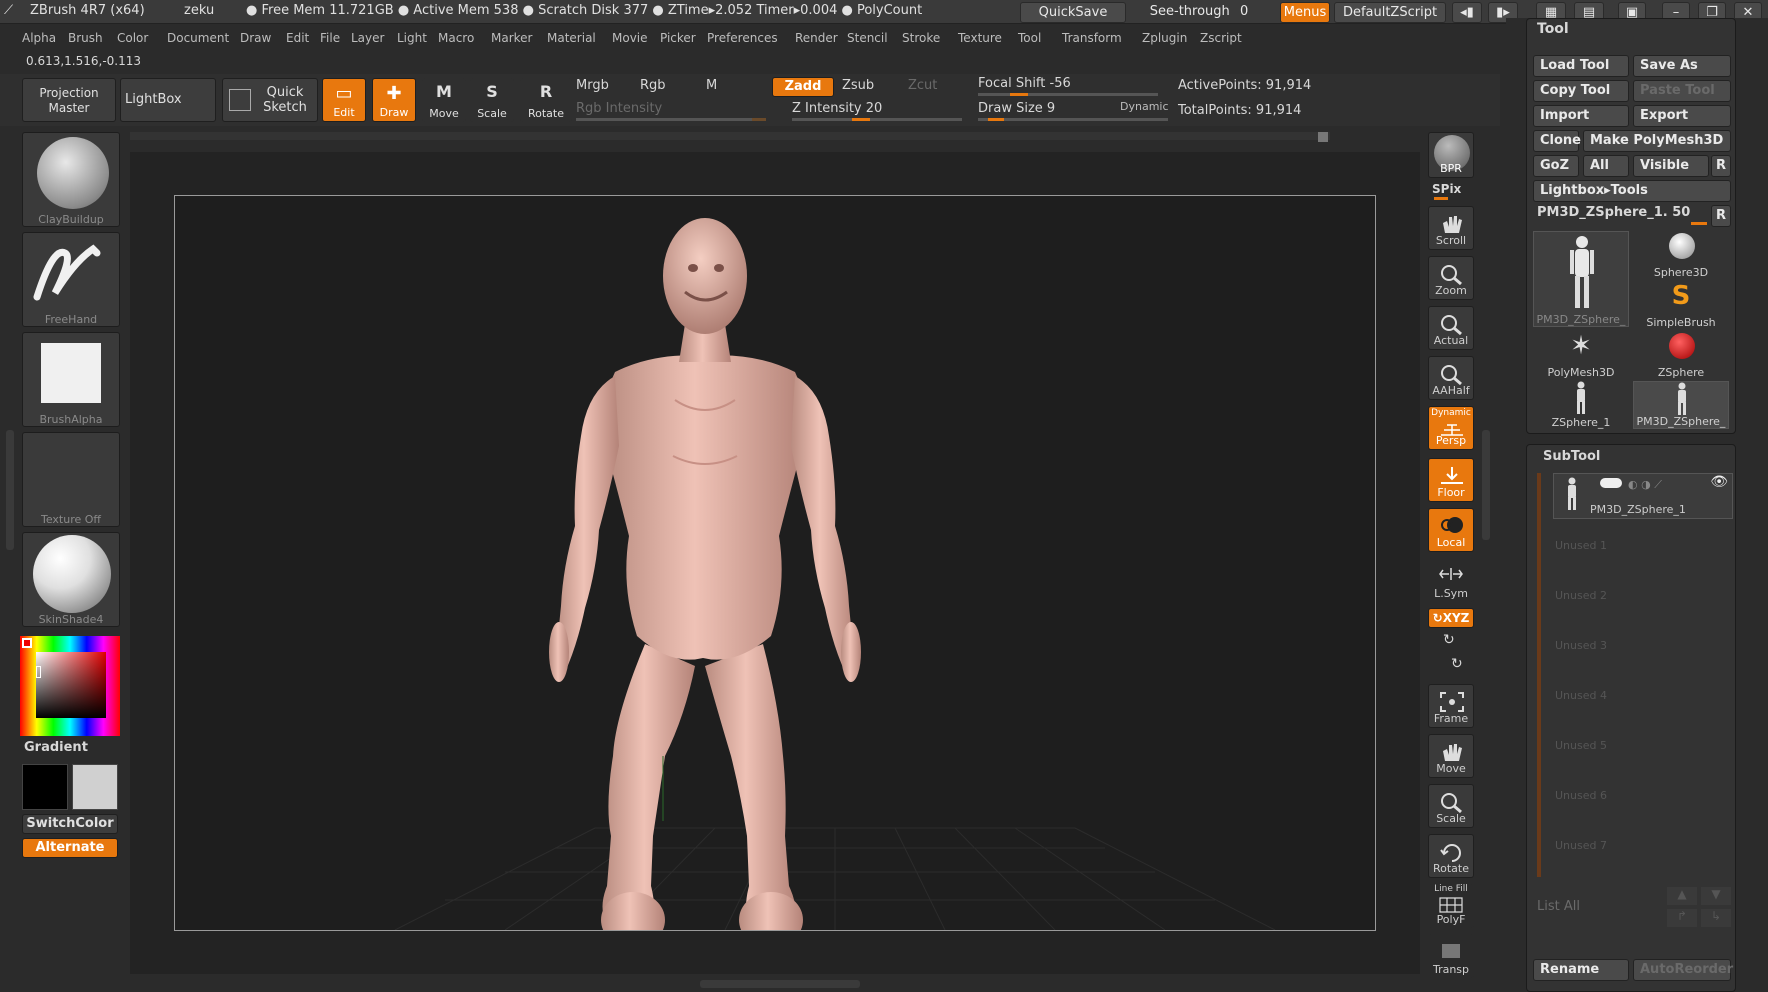 This screenshot has width=1768, height=992. Describe the element at coordinates (1451, 806) in the screenshot. I see `scale-view-button: Scale` at that location.